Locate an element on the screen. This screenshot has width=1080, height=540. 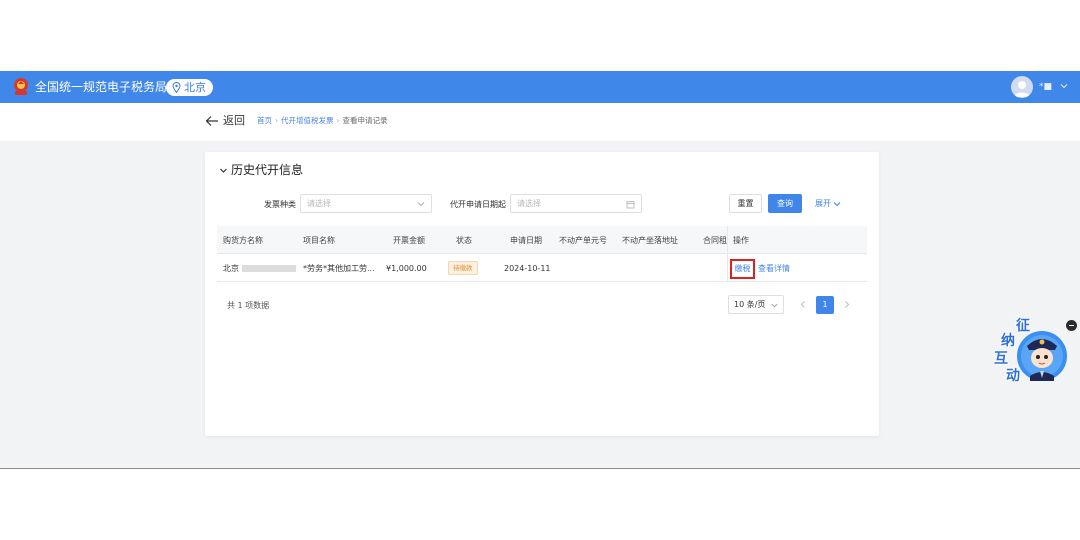
mascot-char: 纳 is located at coordinates (1008, 341).